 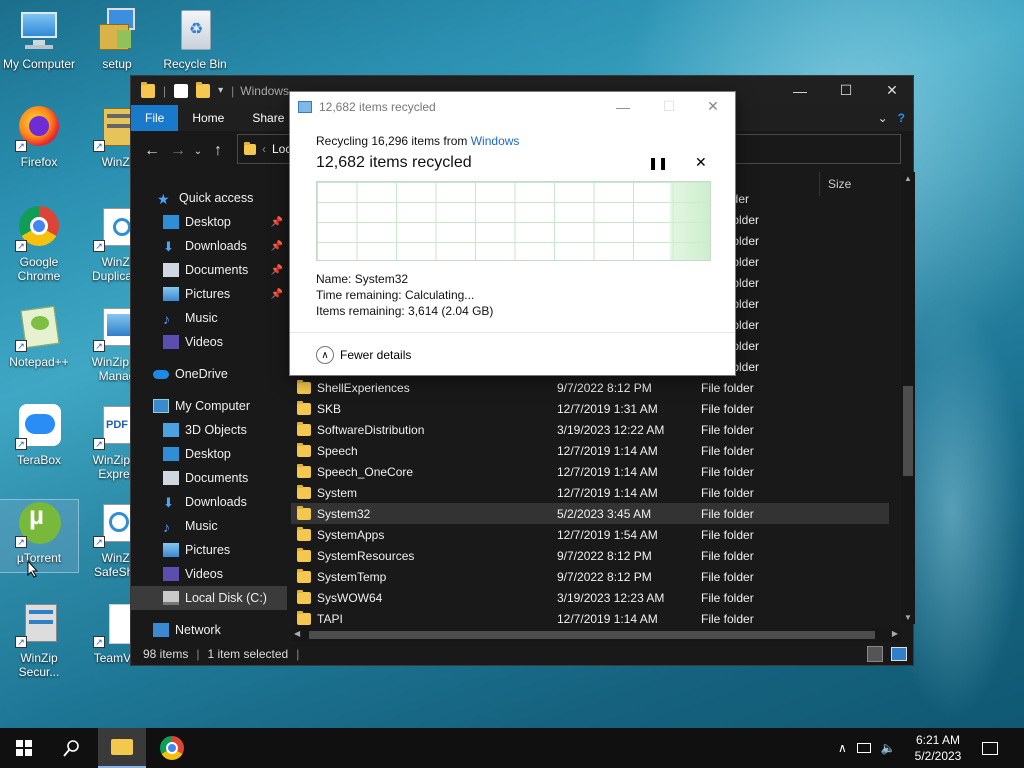 I want to click on notifications-button, so click(x=992, y=748).